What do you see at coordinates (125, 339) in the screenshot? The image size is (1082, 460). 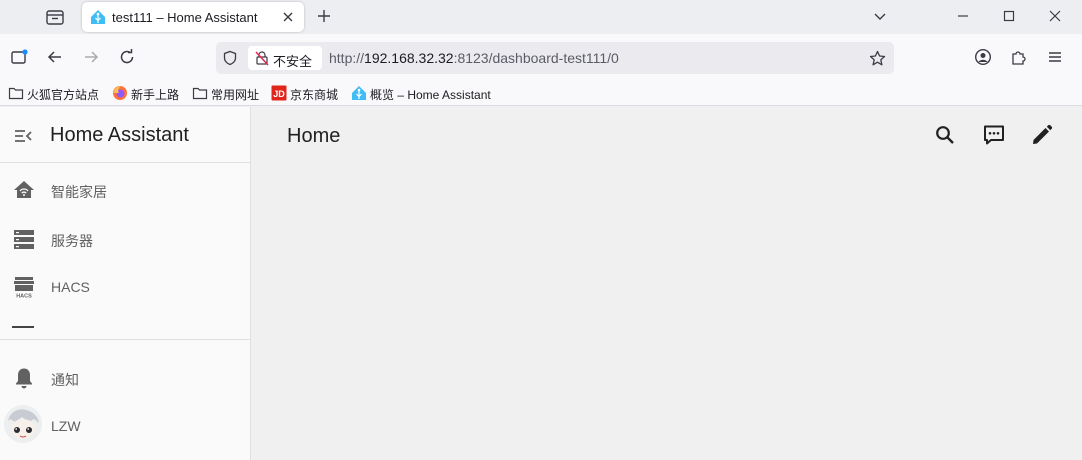 I see `sidebar-separator` at bounding box center [125, 339].